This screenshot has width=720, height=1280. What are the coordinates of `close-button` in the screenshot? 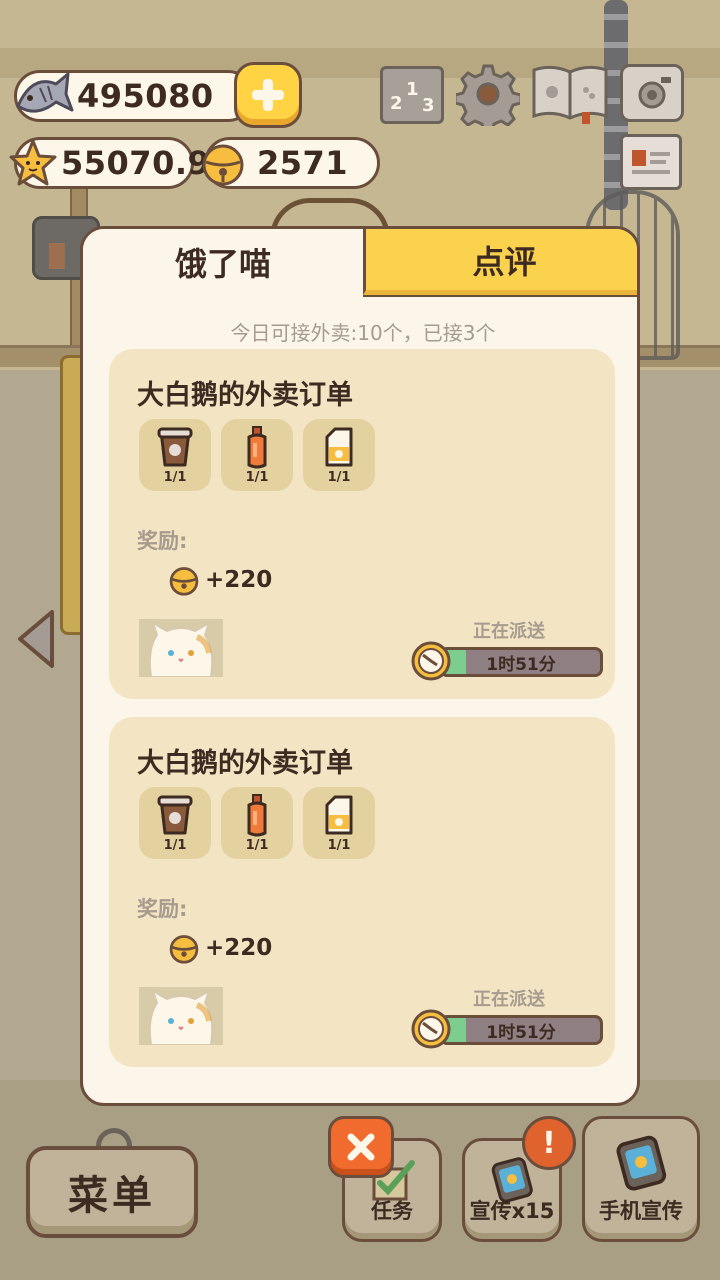 It's located at (361, 1147).